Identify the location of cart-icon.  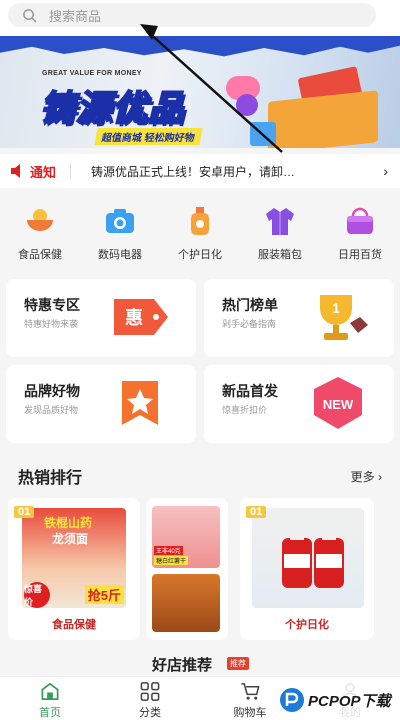
(250, 691).